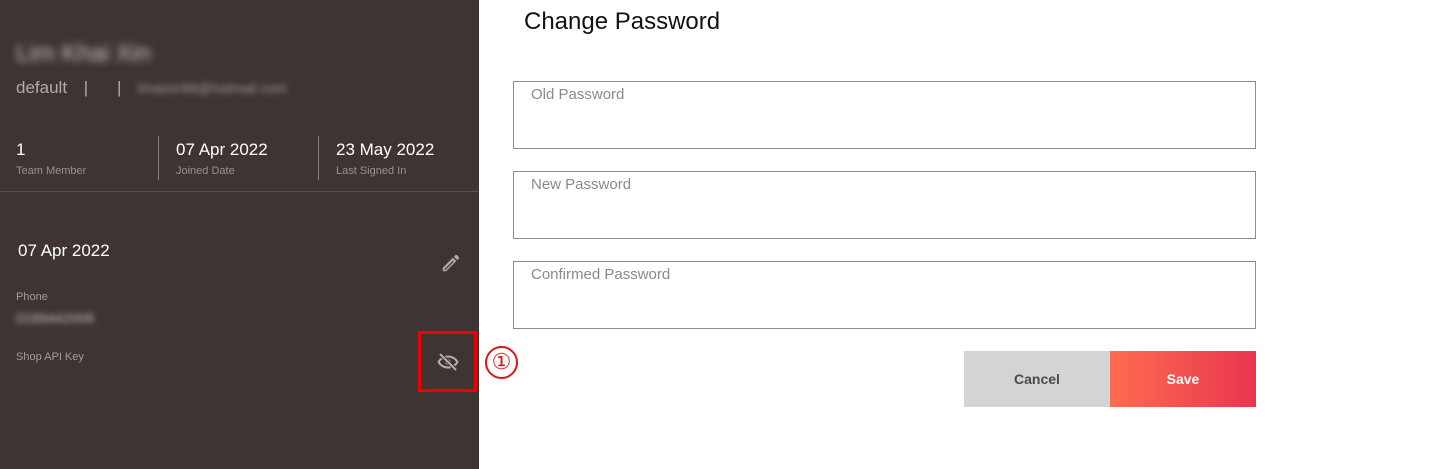  I want to click on section-divider, so click(239, 191).